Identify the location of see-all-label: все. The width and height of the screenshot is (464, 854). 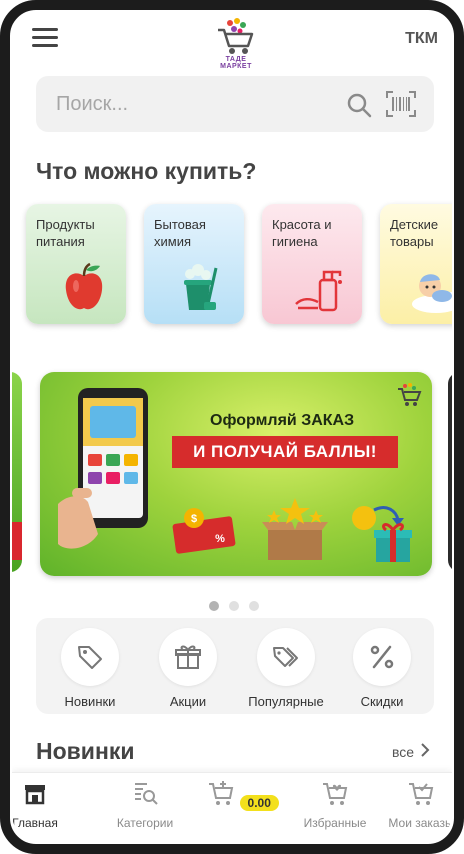
(403, 751).